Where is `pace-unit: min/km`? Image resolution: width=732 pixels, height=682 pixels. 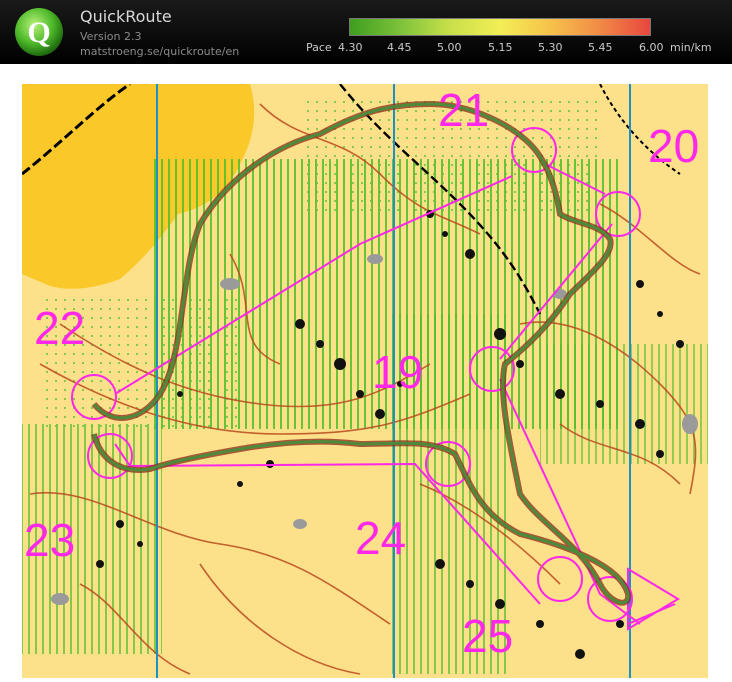 pace-unit: min/km is located at coordinates (691, 47).